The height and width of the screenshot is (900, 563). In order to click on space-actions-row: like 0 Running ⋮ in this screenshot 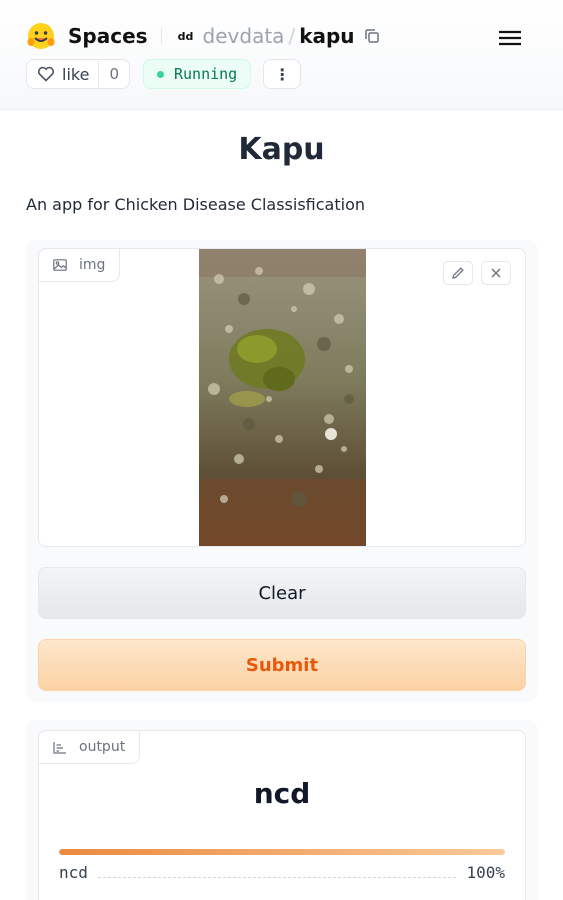, I will do `click(164, 74)`.